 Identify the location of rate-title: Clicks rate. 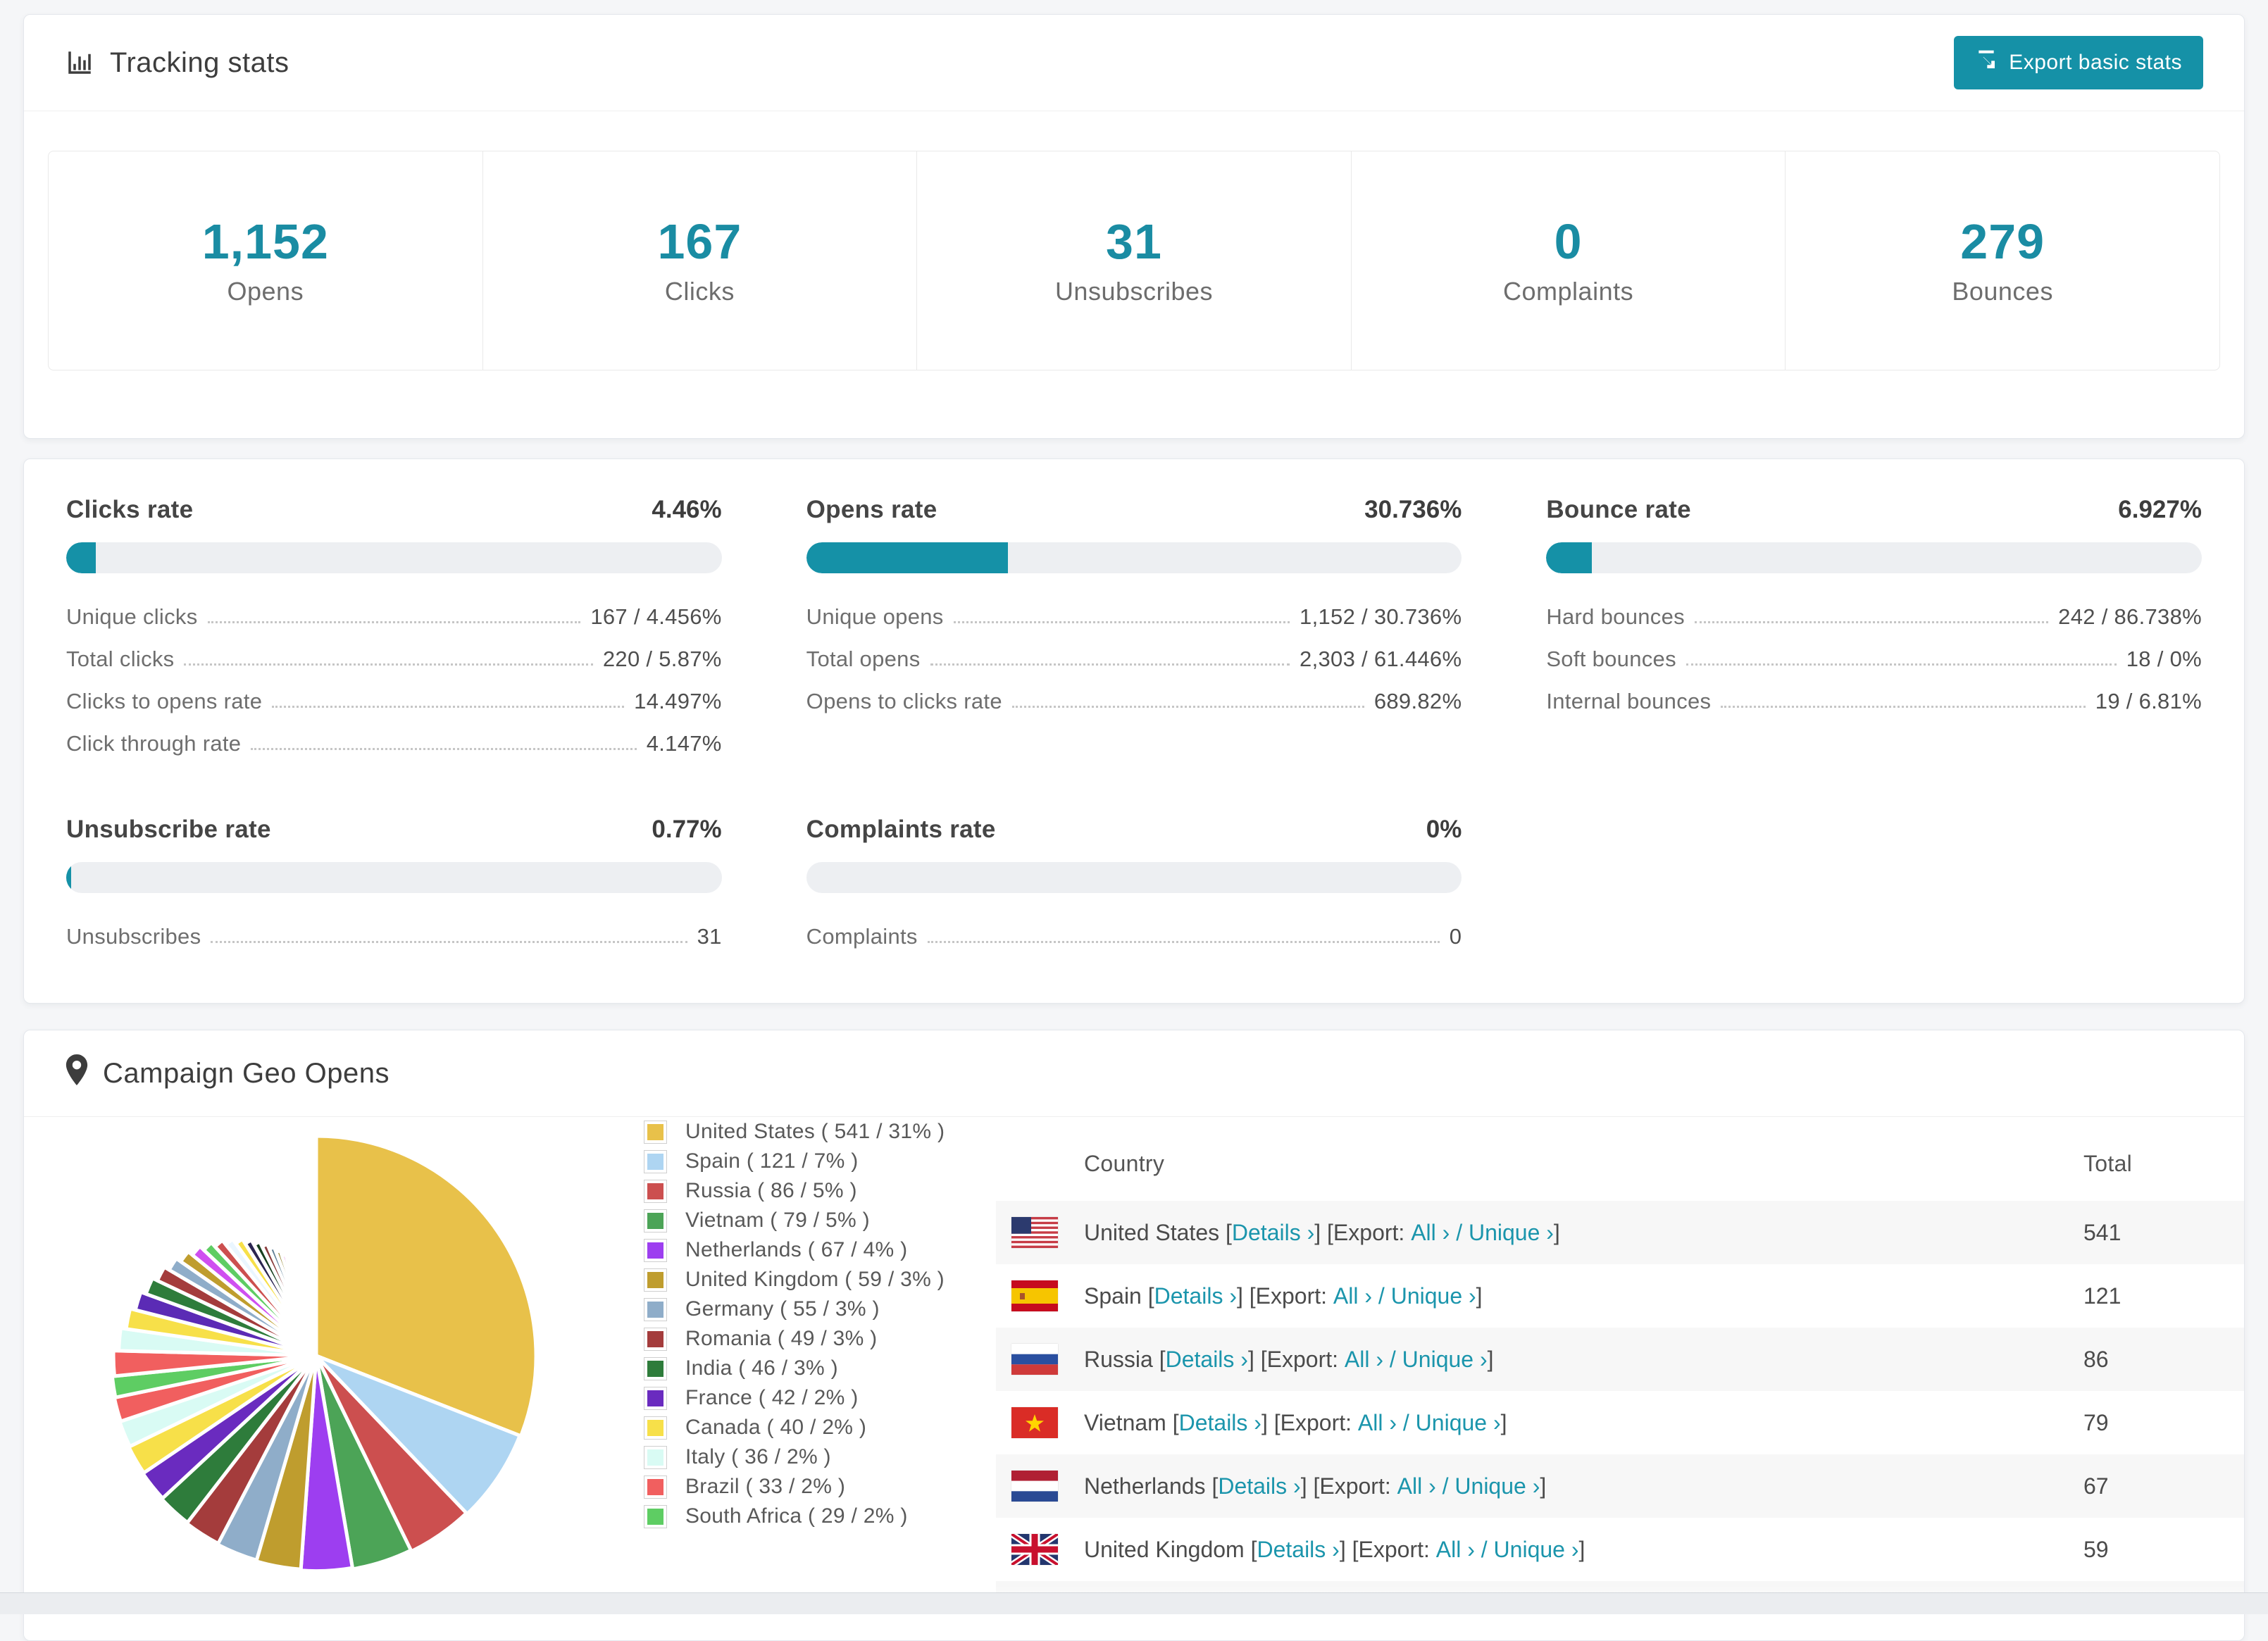
(130, 510).